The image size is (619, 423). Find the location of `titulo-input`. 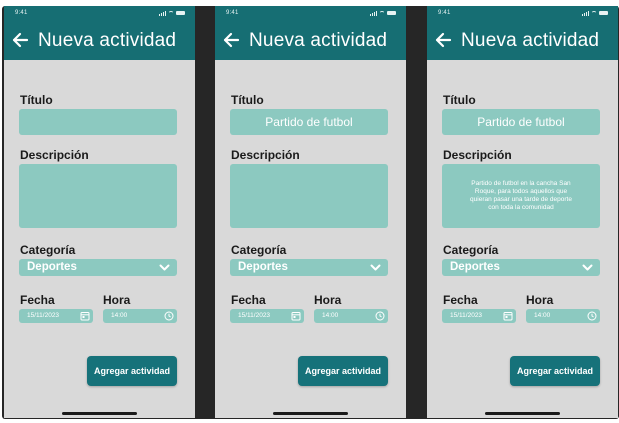

titulo-input is located at coordinates (98, 122).